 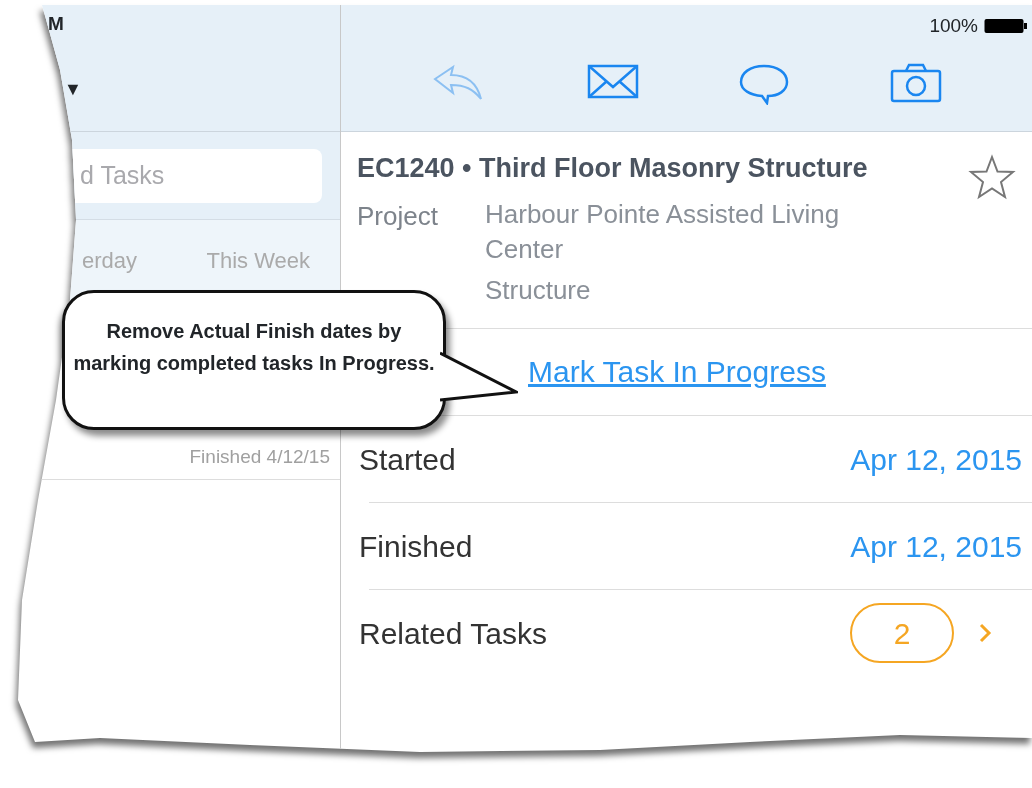 What do you see at coordinates (258, 260) in the screenshot?
I see `segment-tab: This Week` at bounding box center [258, 260].